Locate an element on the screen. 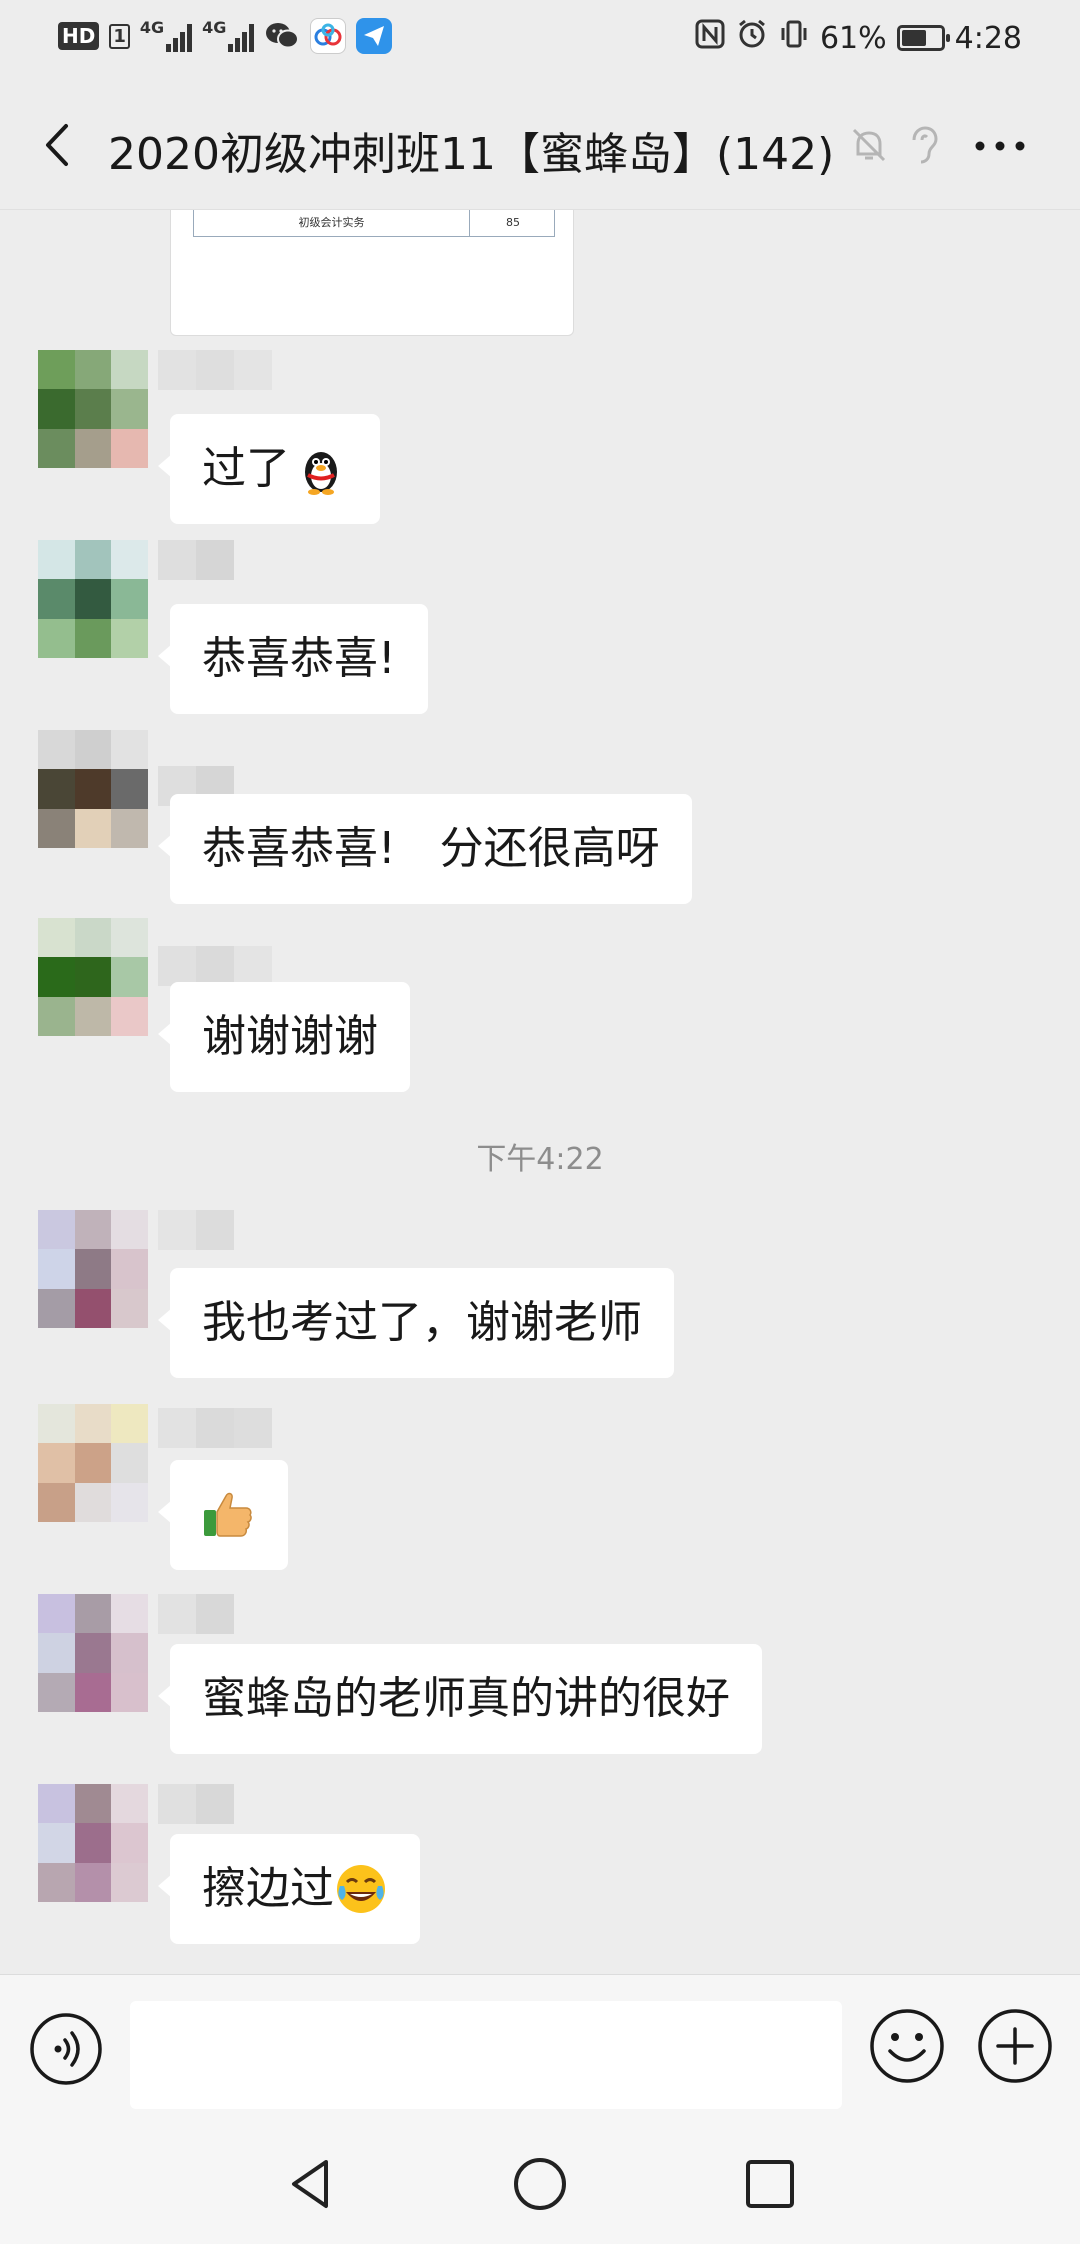  nav-home-icon is located at coordinates (540, 2184).